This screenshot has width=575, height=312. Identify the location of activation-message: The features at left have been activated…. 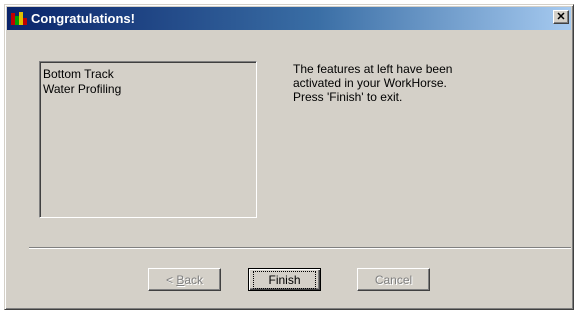
(408, 83).